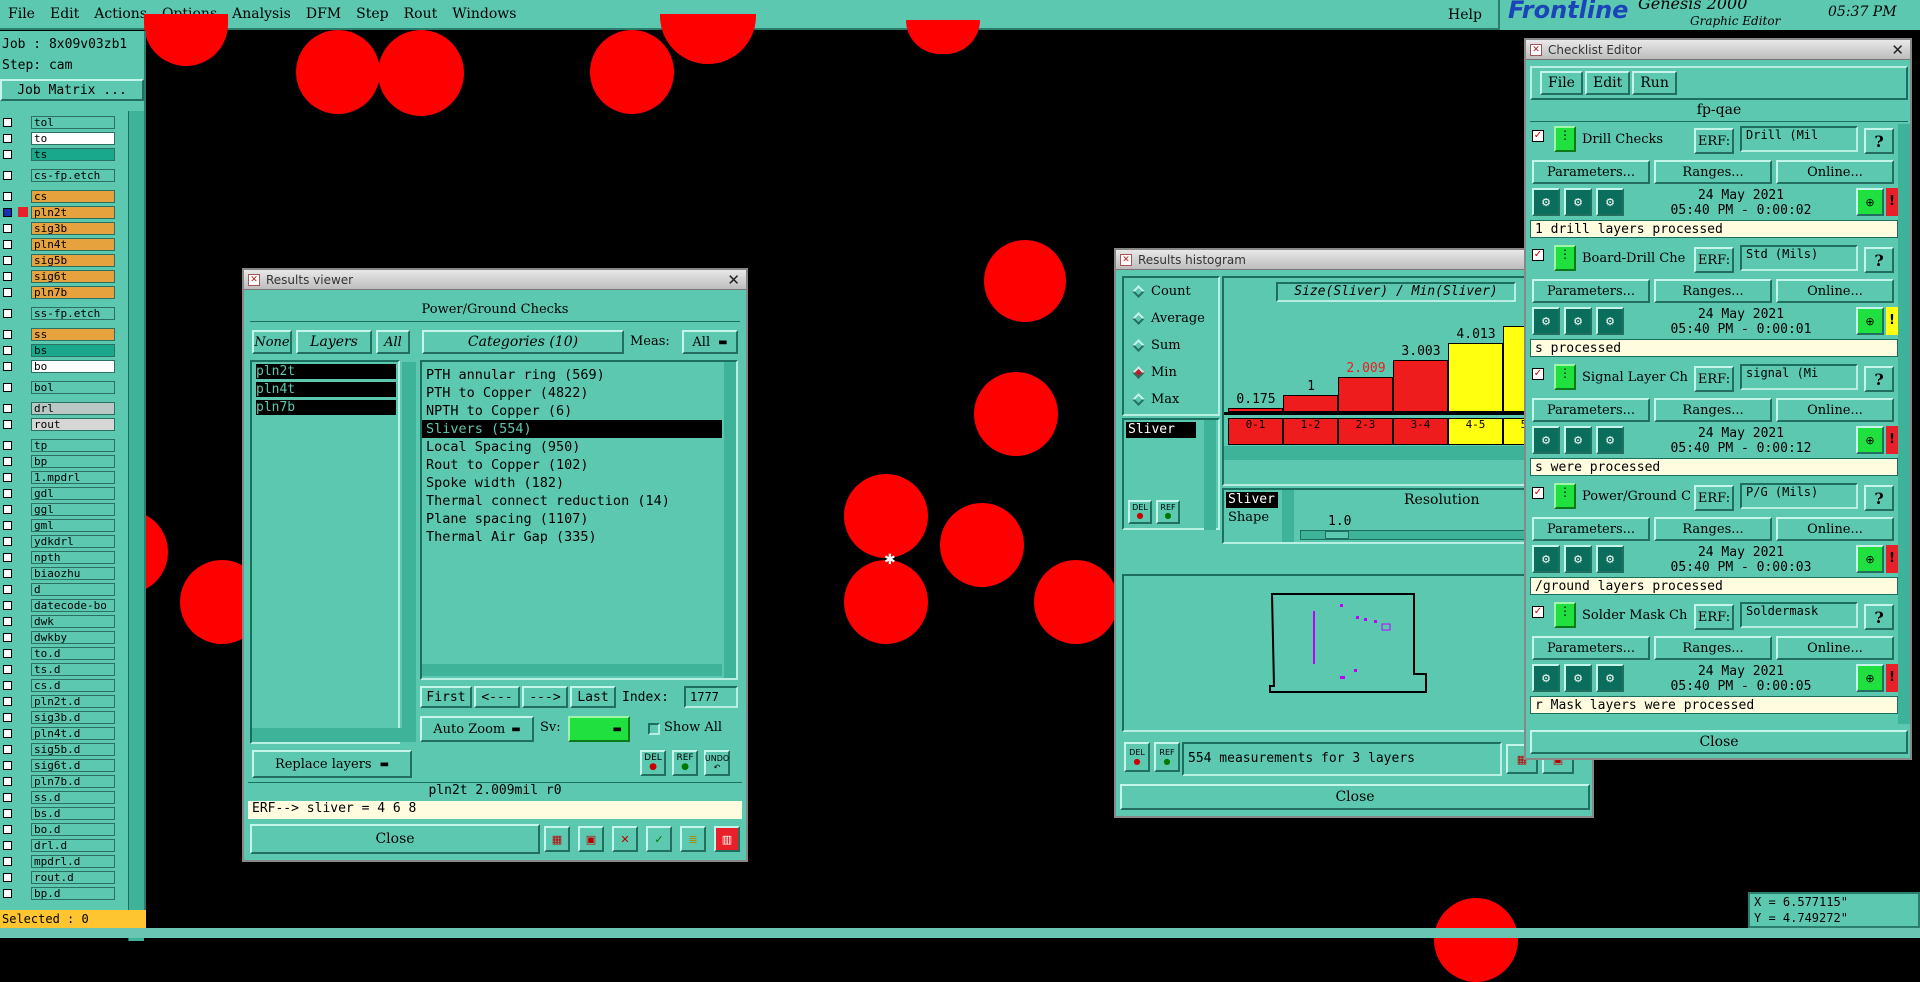 The height and width of the screenshot is (982, 1920). What do you see at coordinates (717, 763) in the screenshot?
I see `undo-button: UNDO ↶` at bounding box center [717, 763].